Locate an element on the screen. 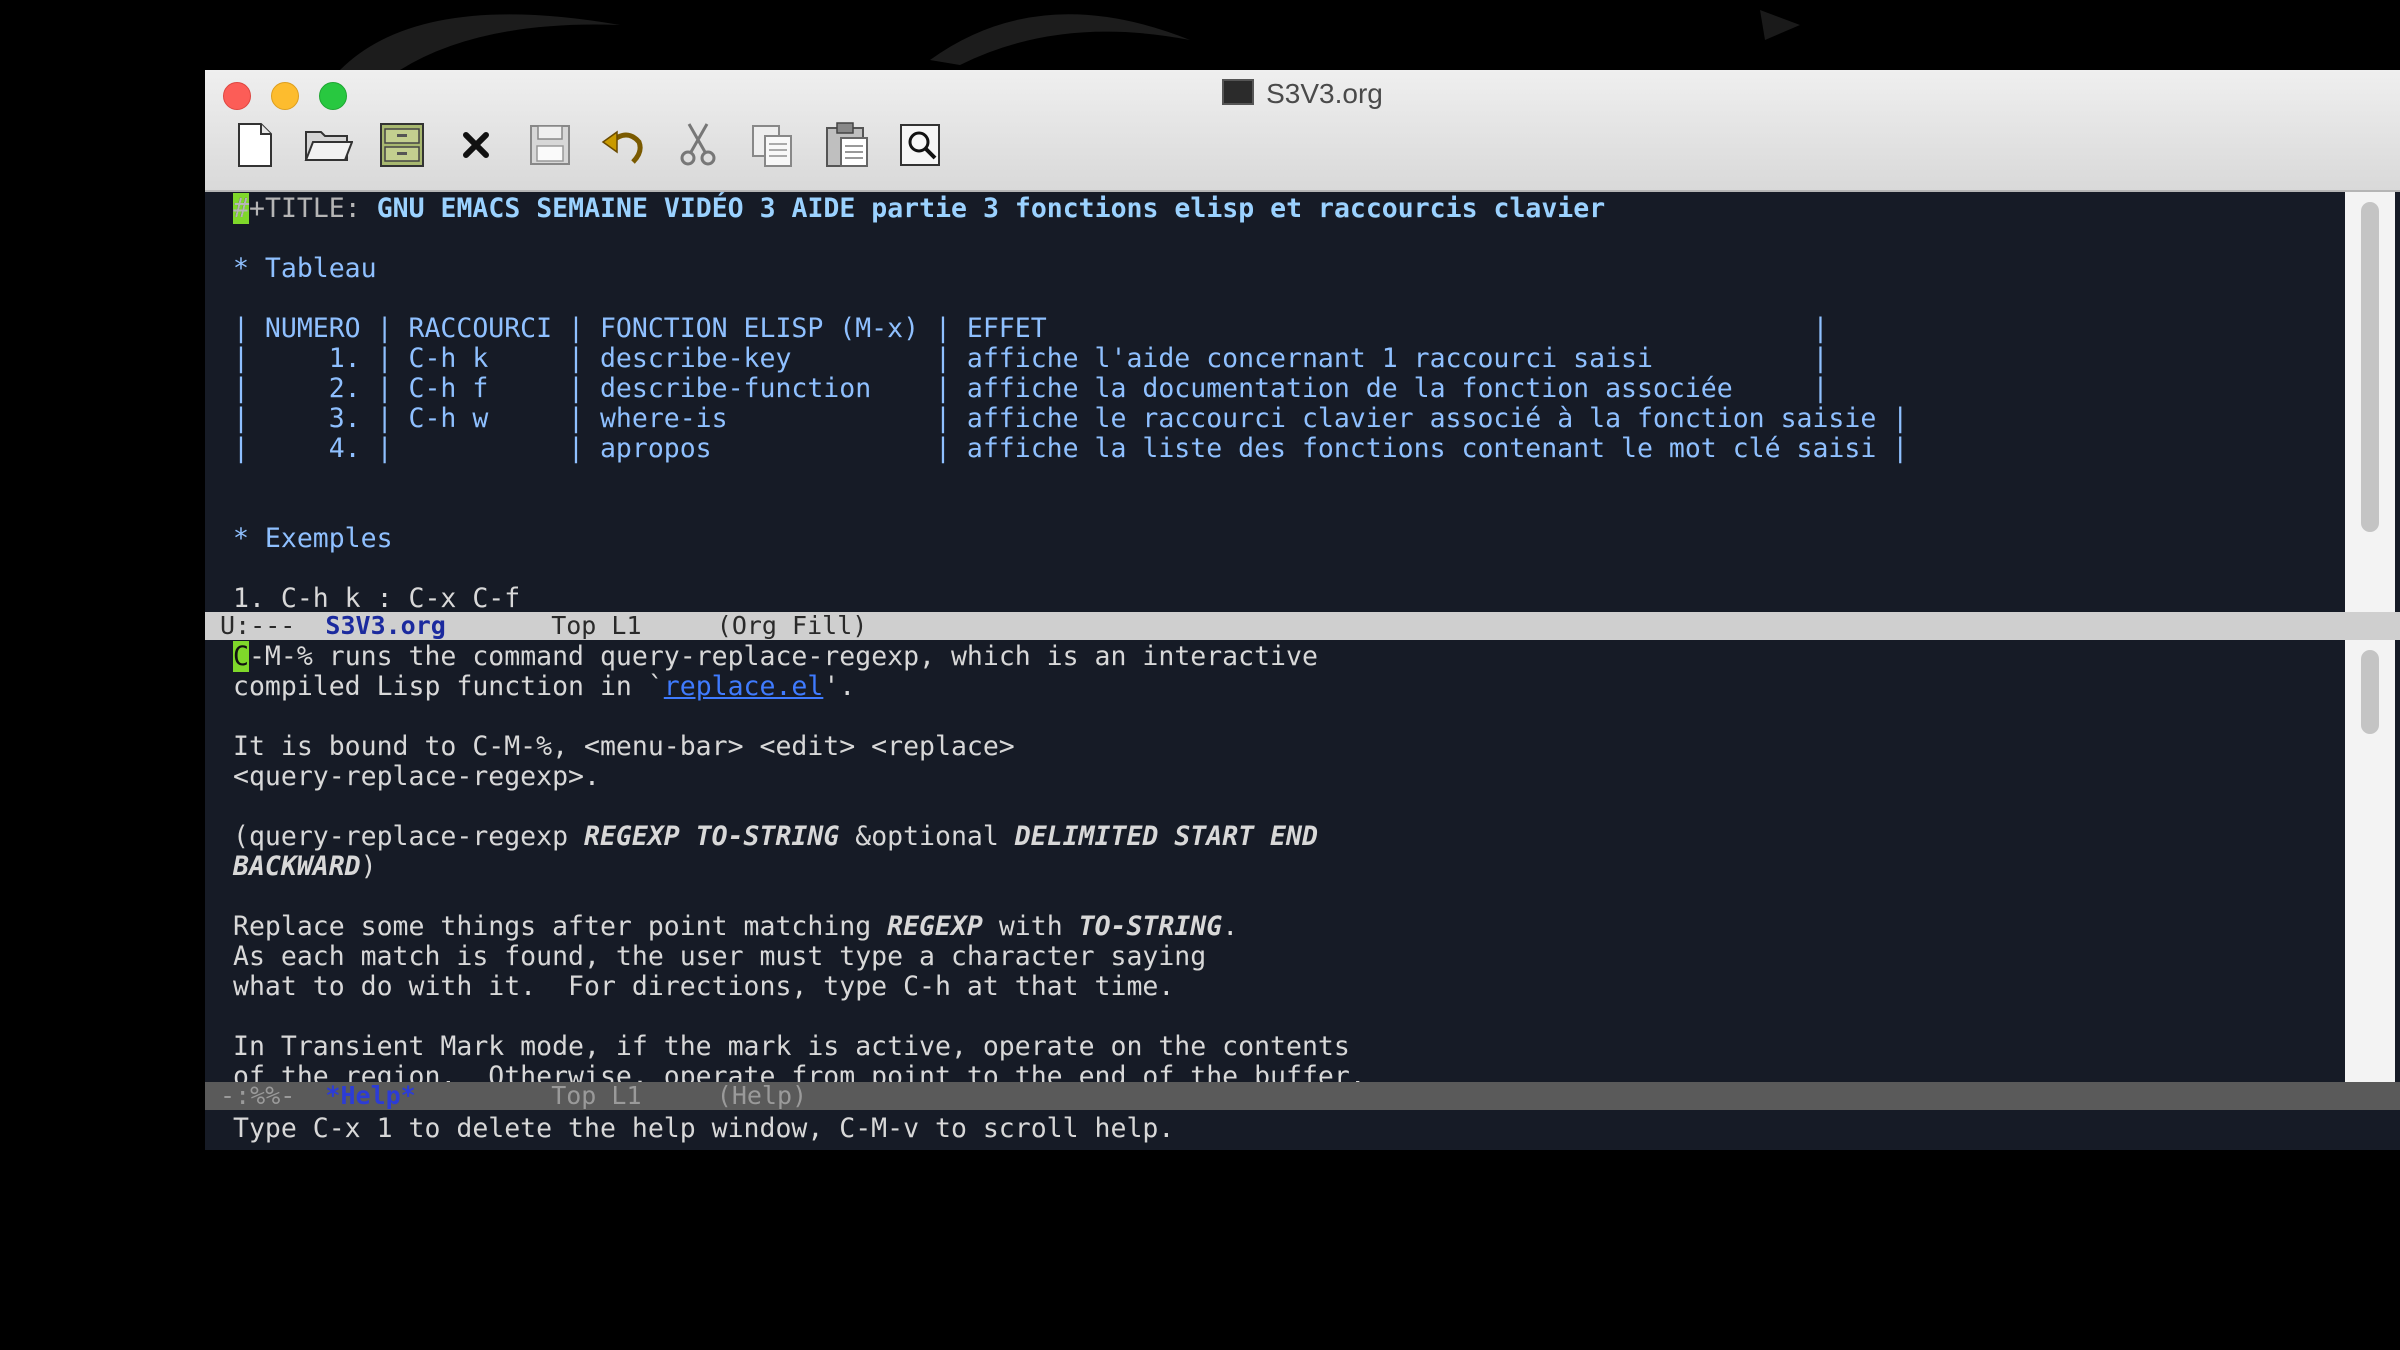 This screenshot has height=1350, width=2400. help-text: Replace some things after point matching is located at coordinates (560, 926).